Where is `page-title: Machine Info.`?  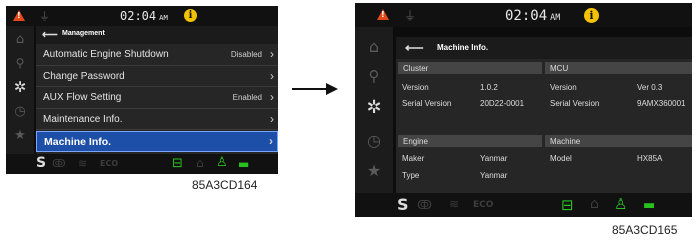
page-title: Machine Info. is located at coordinates (463, 47).